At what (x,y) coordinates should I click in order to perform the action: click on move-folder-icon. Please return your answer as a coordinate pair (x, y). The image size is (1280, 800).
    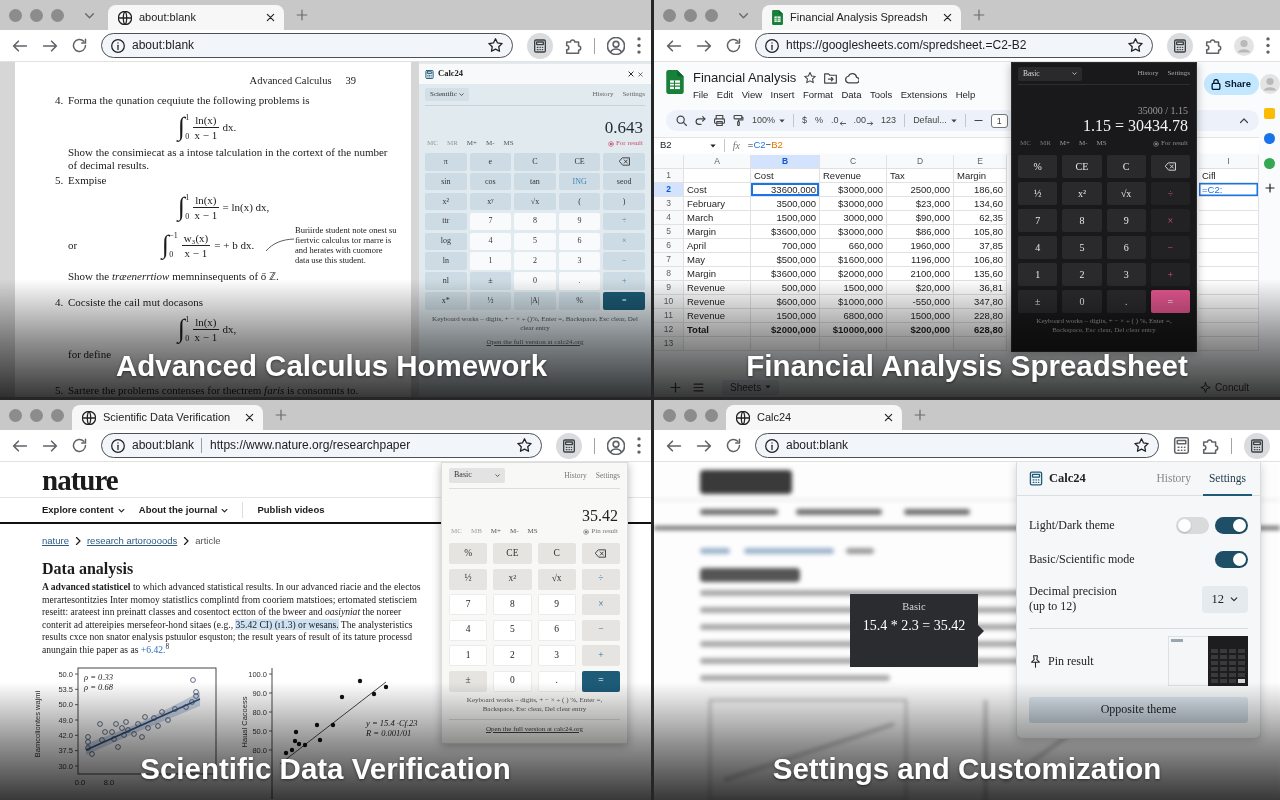
    Looking at the image, I should click on (831, 78).